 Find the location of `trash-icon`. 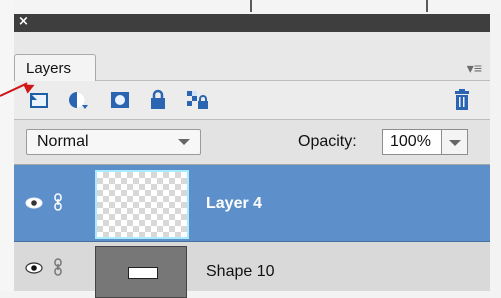

trash-icon is located at coordinates (462, 99).